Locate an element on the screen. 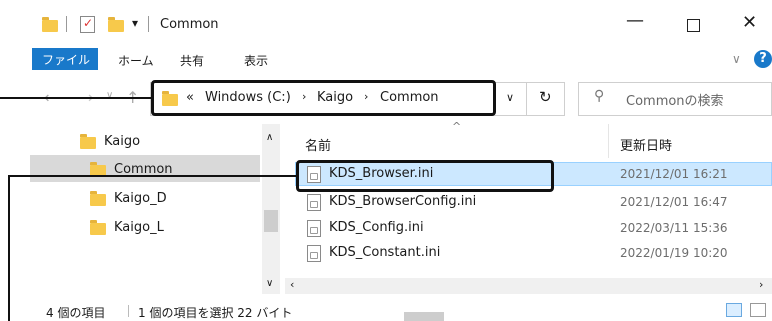  selection-info: 1 個の項目を選択 22 バイト is located at coordinates (215, 313).